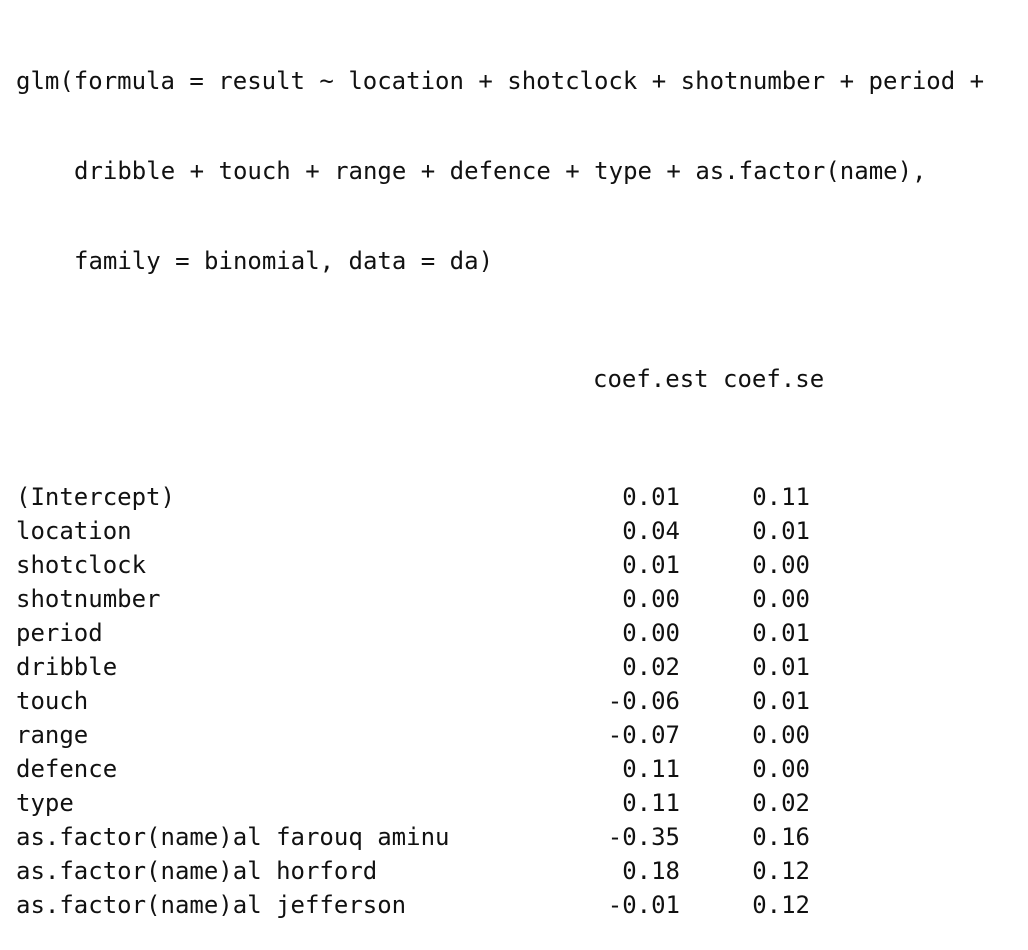  Describe the element at coordinates (781, 803) in the screenshot. I see `coef-se-value: 0.02` at that location.